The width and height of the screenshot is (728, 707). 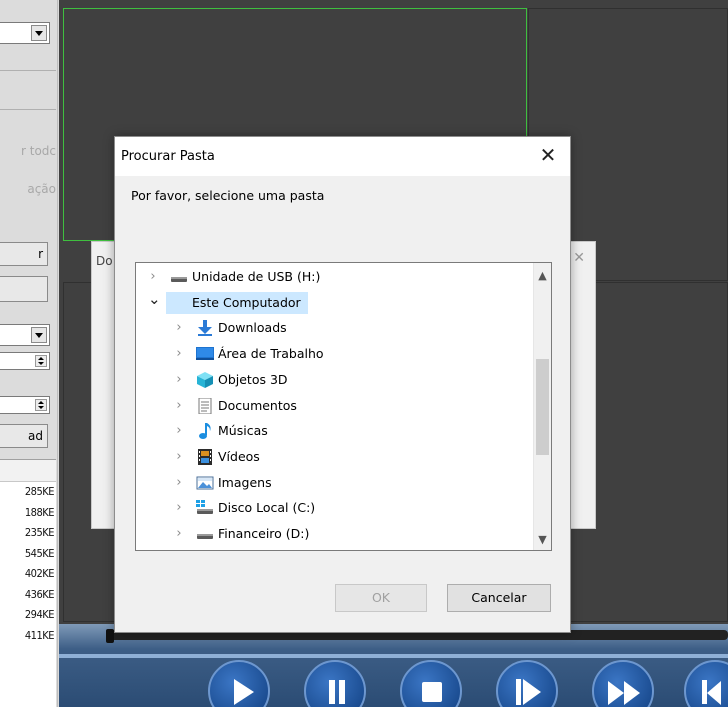 What do you see at coordinates (39, 614) in the screenshot?
I see `file-size-cell: 294KE` at bounding box center [39, 614].